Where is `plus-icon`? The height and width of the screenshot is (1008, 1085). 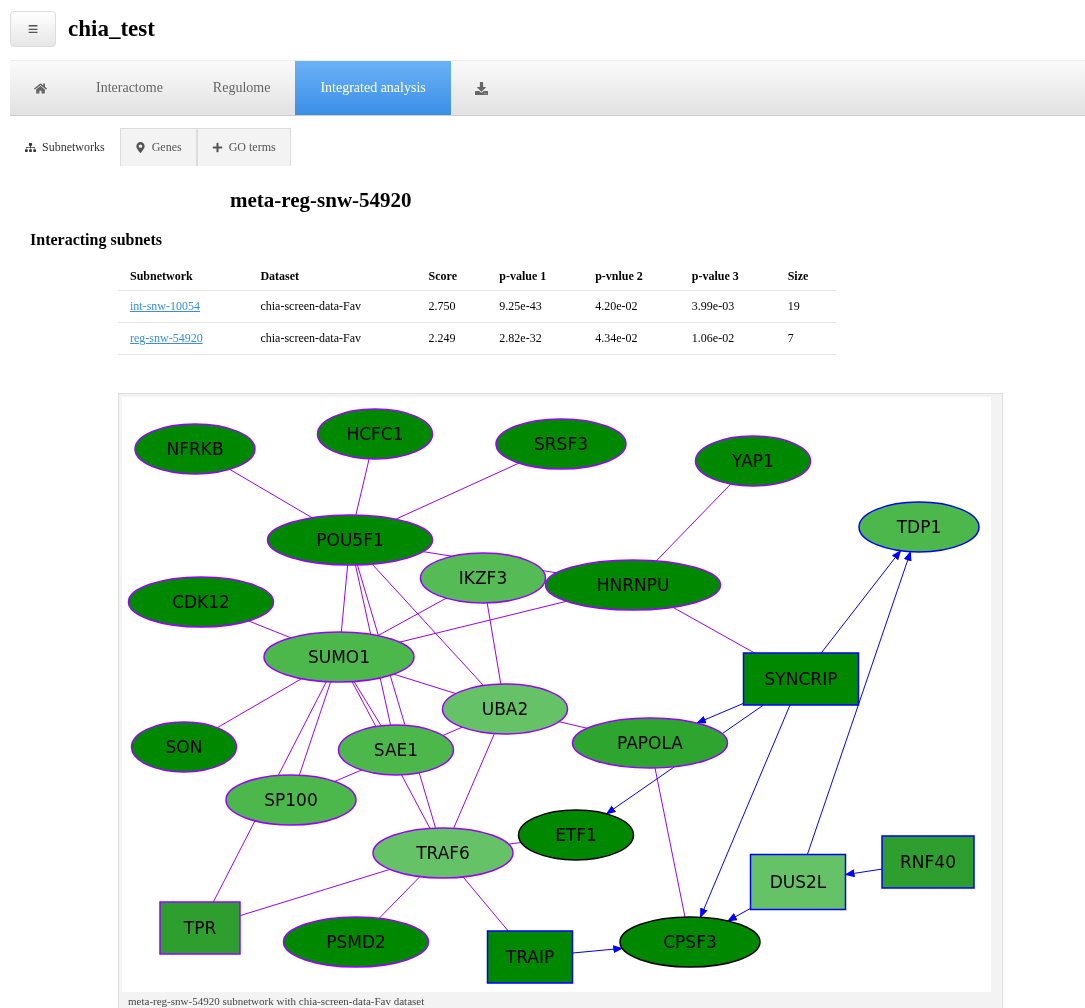 plus-icon is located at coordinates (217, 147).